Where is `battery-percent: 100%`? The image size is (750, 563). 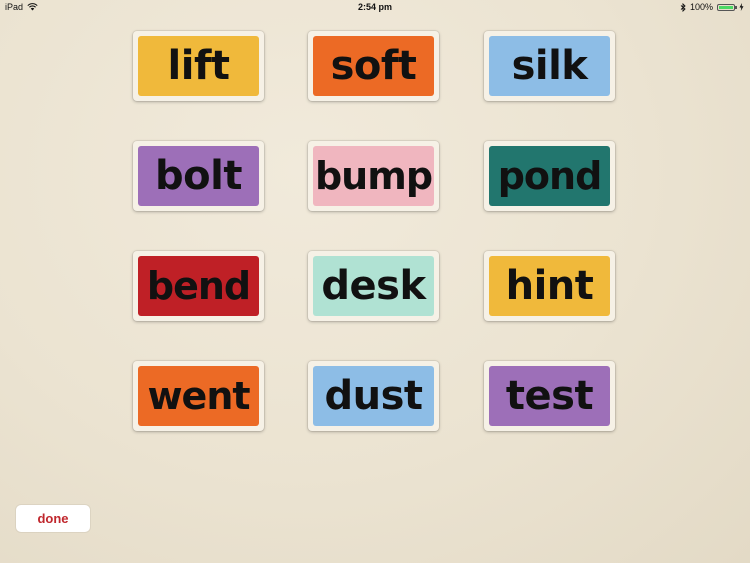 battery-percent: 100% is located at coordinates (701, 7).